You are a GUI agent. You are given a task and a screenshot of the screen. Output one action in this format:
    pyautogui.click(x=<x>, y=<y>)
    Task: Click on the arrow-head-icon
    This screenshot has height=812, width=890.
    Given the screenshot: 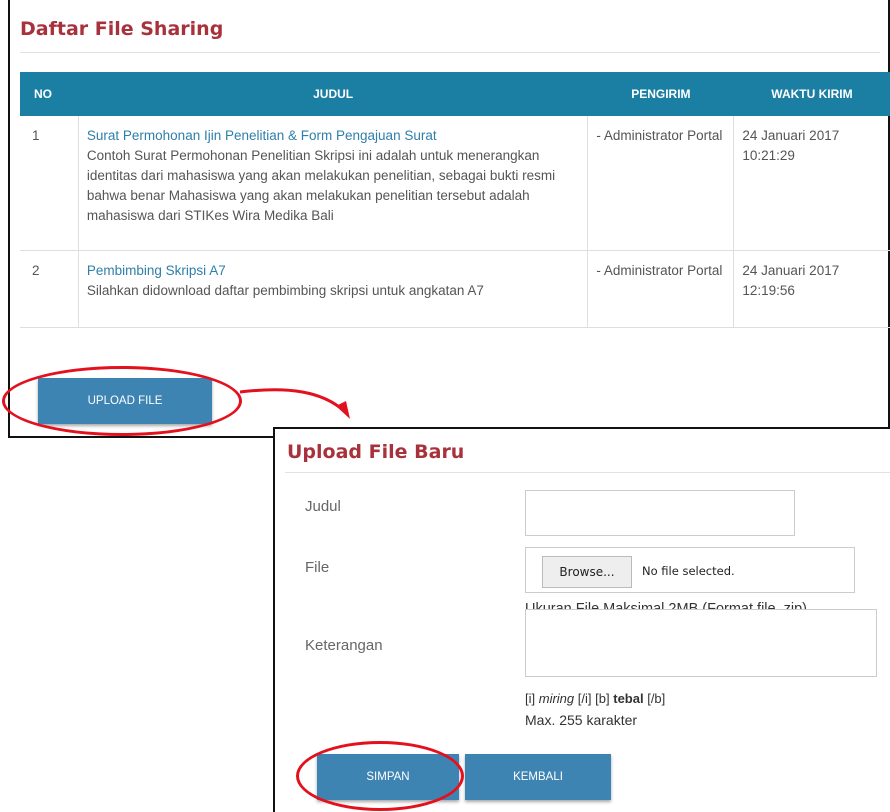 What is the action you would take?
    pyautogui.click(x=343, y=410)
    